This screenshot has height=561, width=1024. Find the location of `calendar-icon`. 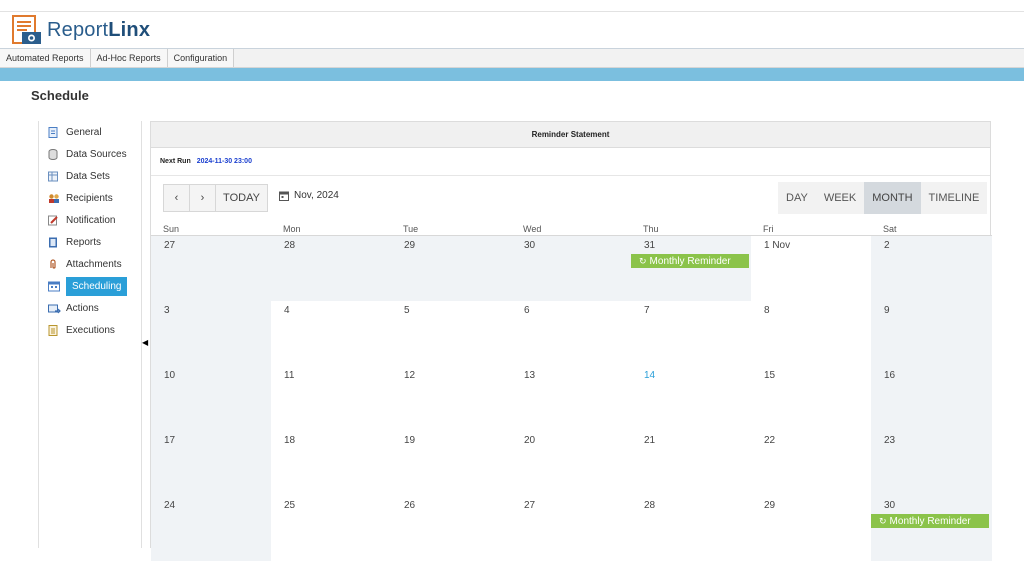

calendar-icon is located at coordinates (54, 286).